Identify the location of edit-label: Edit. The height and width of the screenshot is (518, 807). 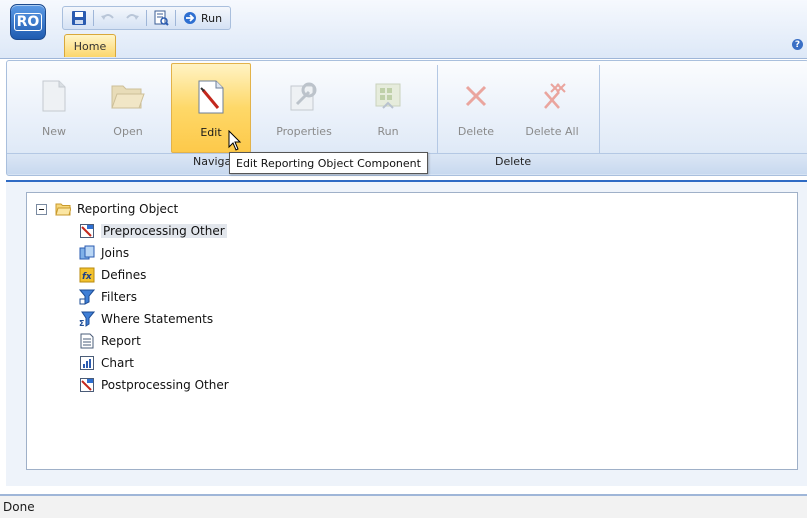
(211, 132).